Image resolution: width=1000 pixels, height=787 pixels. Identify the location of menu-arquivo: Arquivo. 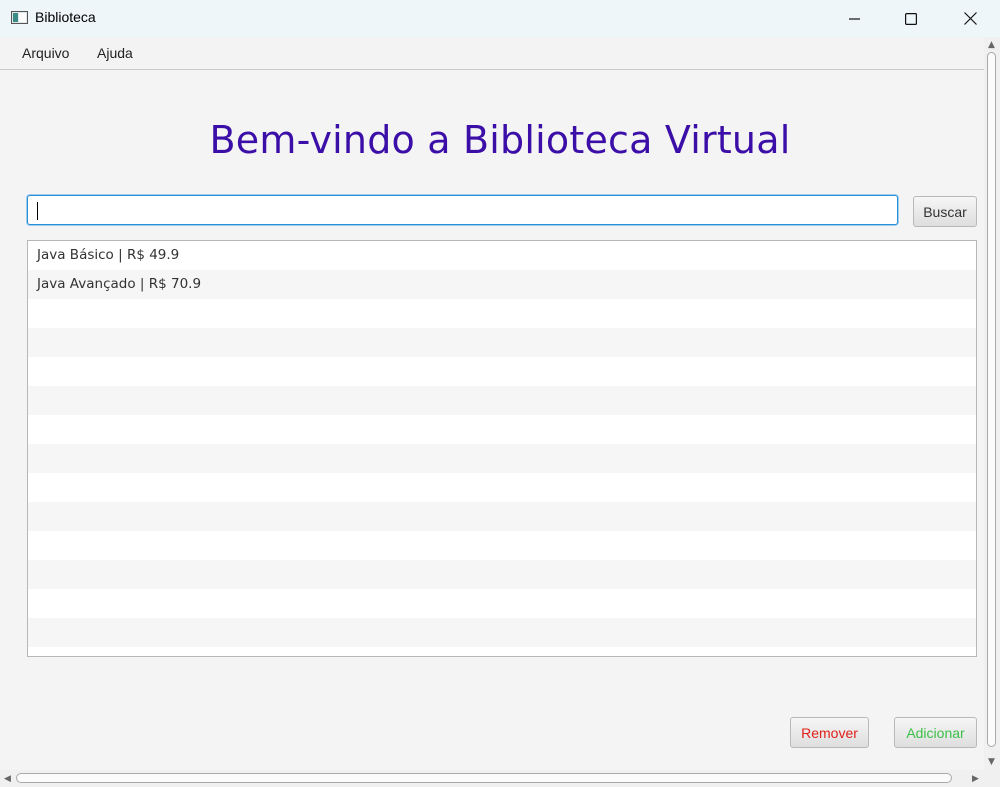
(45, 53).